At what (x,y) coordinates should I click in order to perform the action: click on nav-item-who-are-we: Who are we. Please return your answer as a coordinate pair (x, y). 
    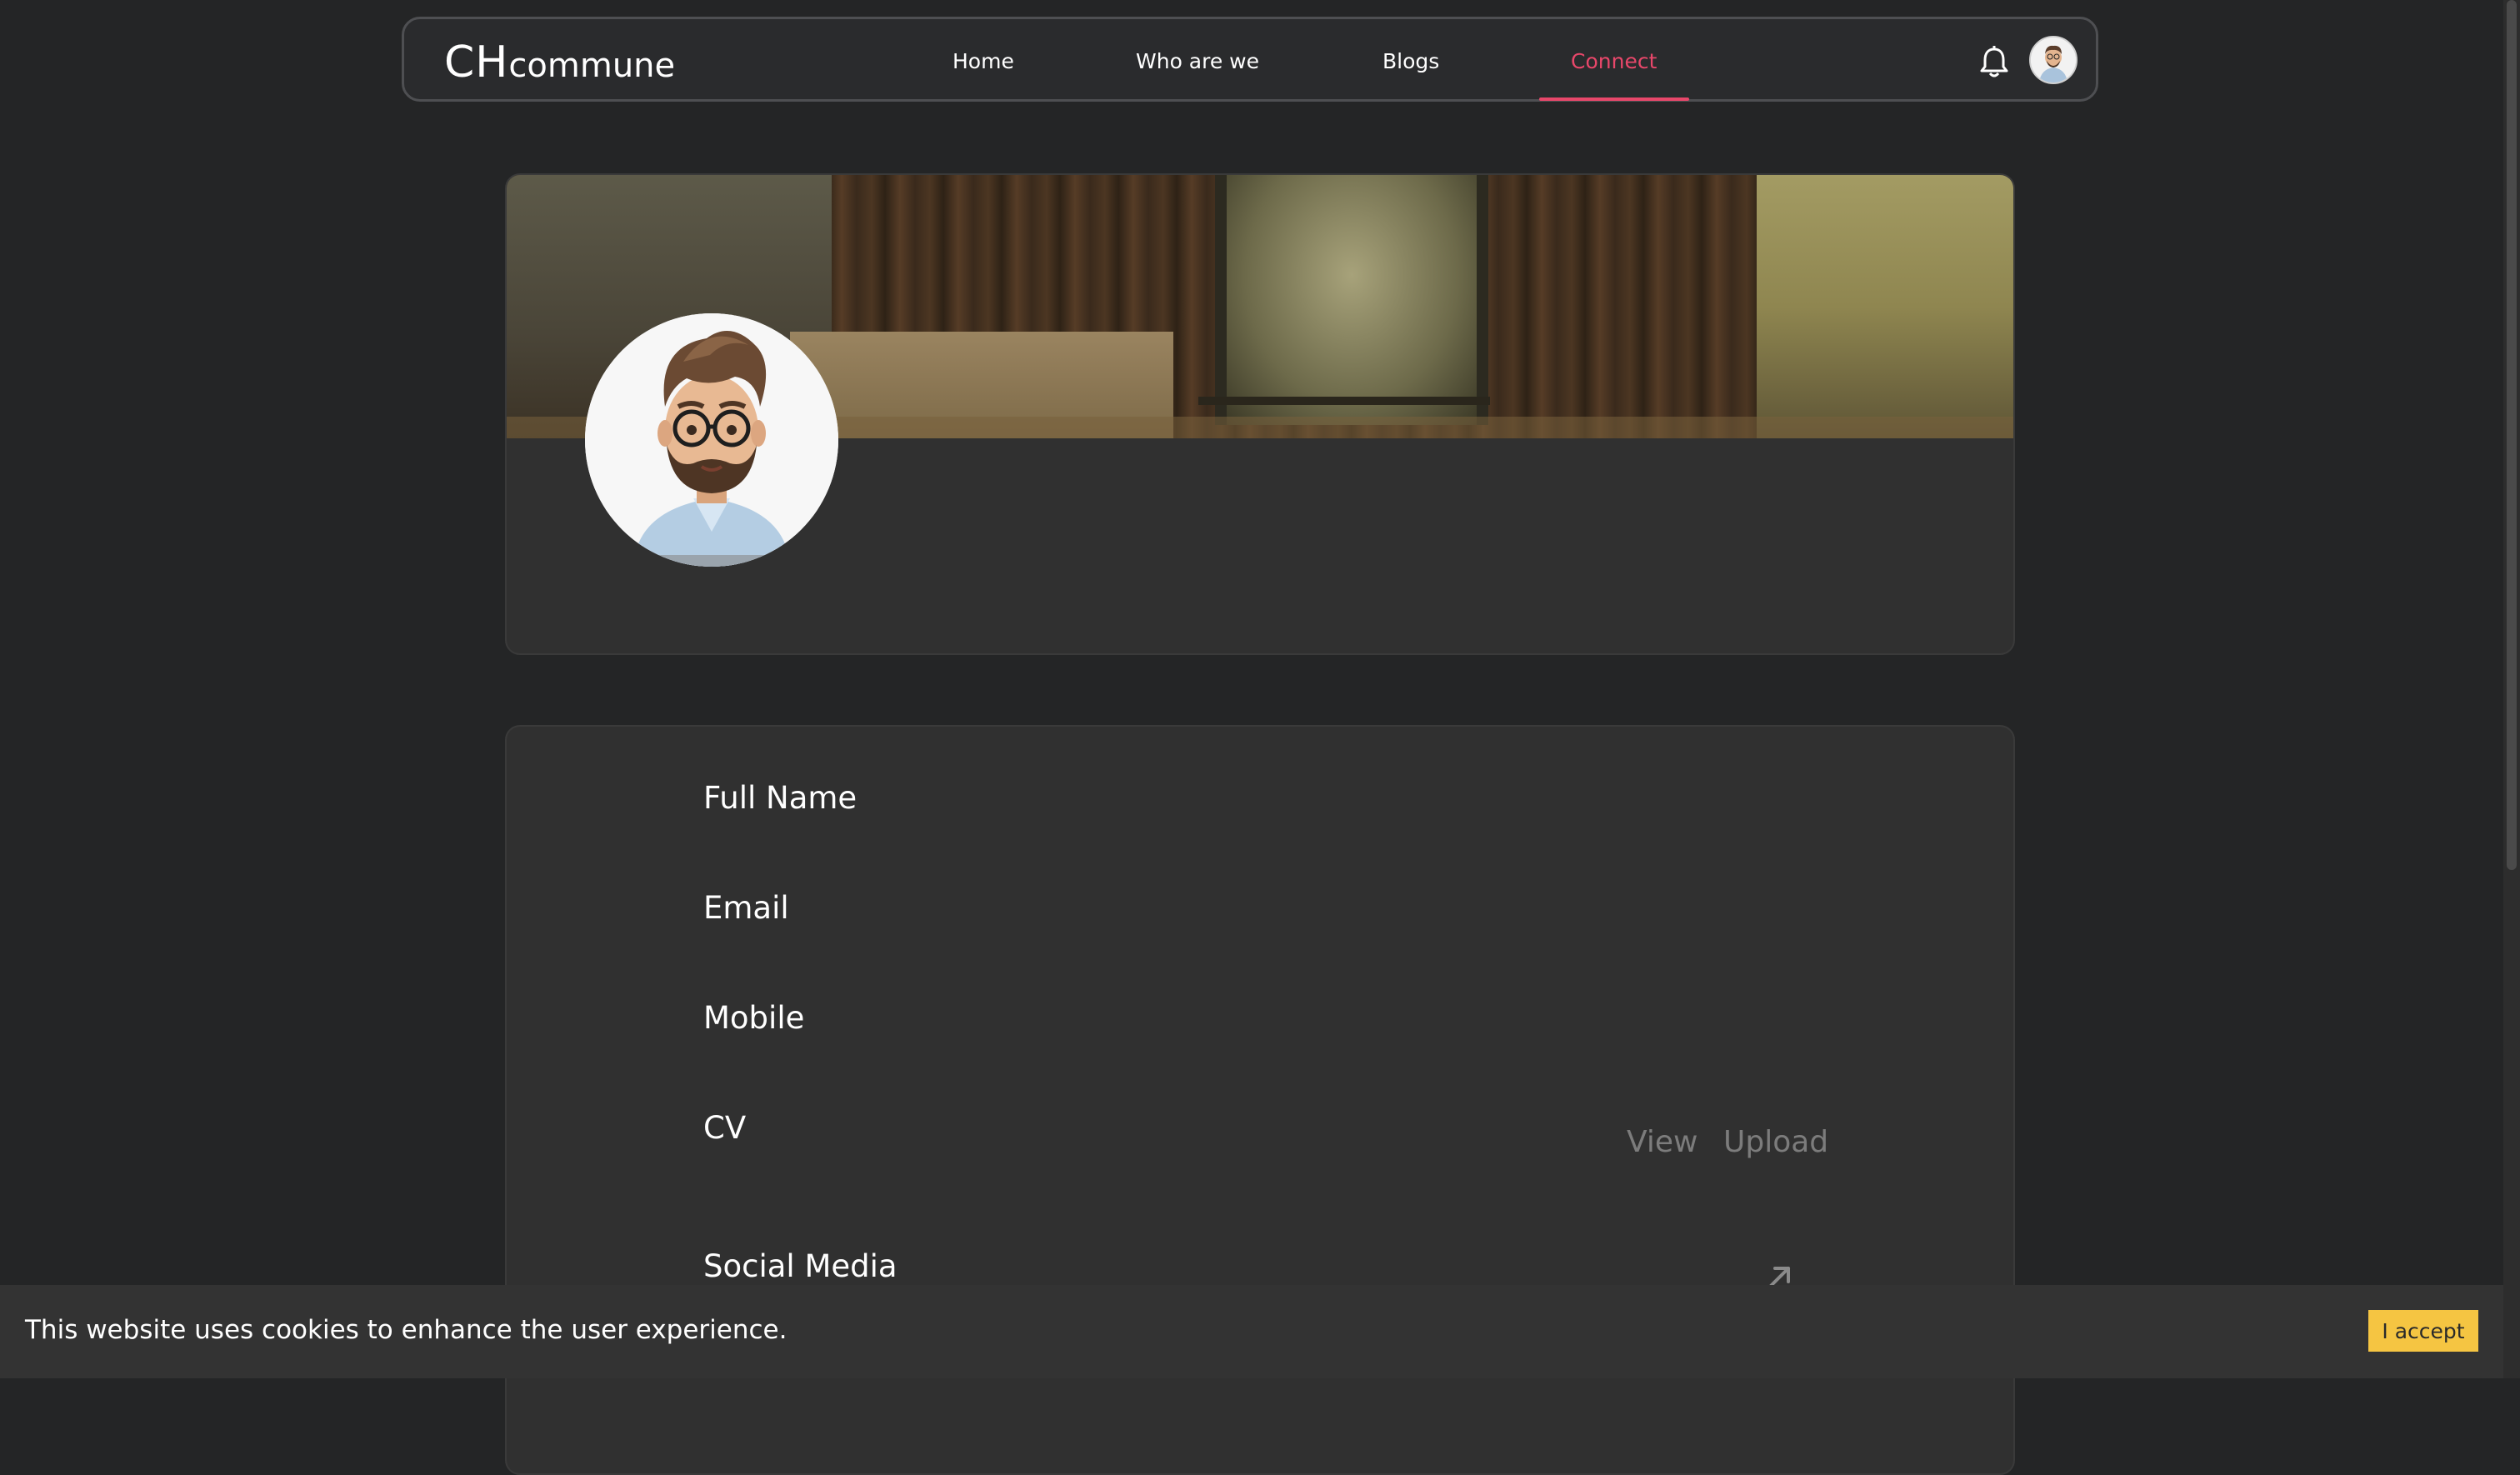
    Looking at the image, I should click on (1197, 61).